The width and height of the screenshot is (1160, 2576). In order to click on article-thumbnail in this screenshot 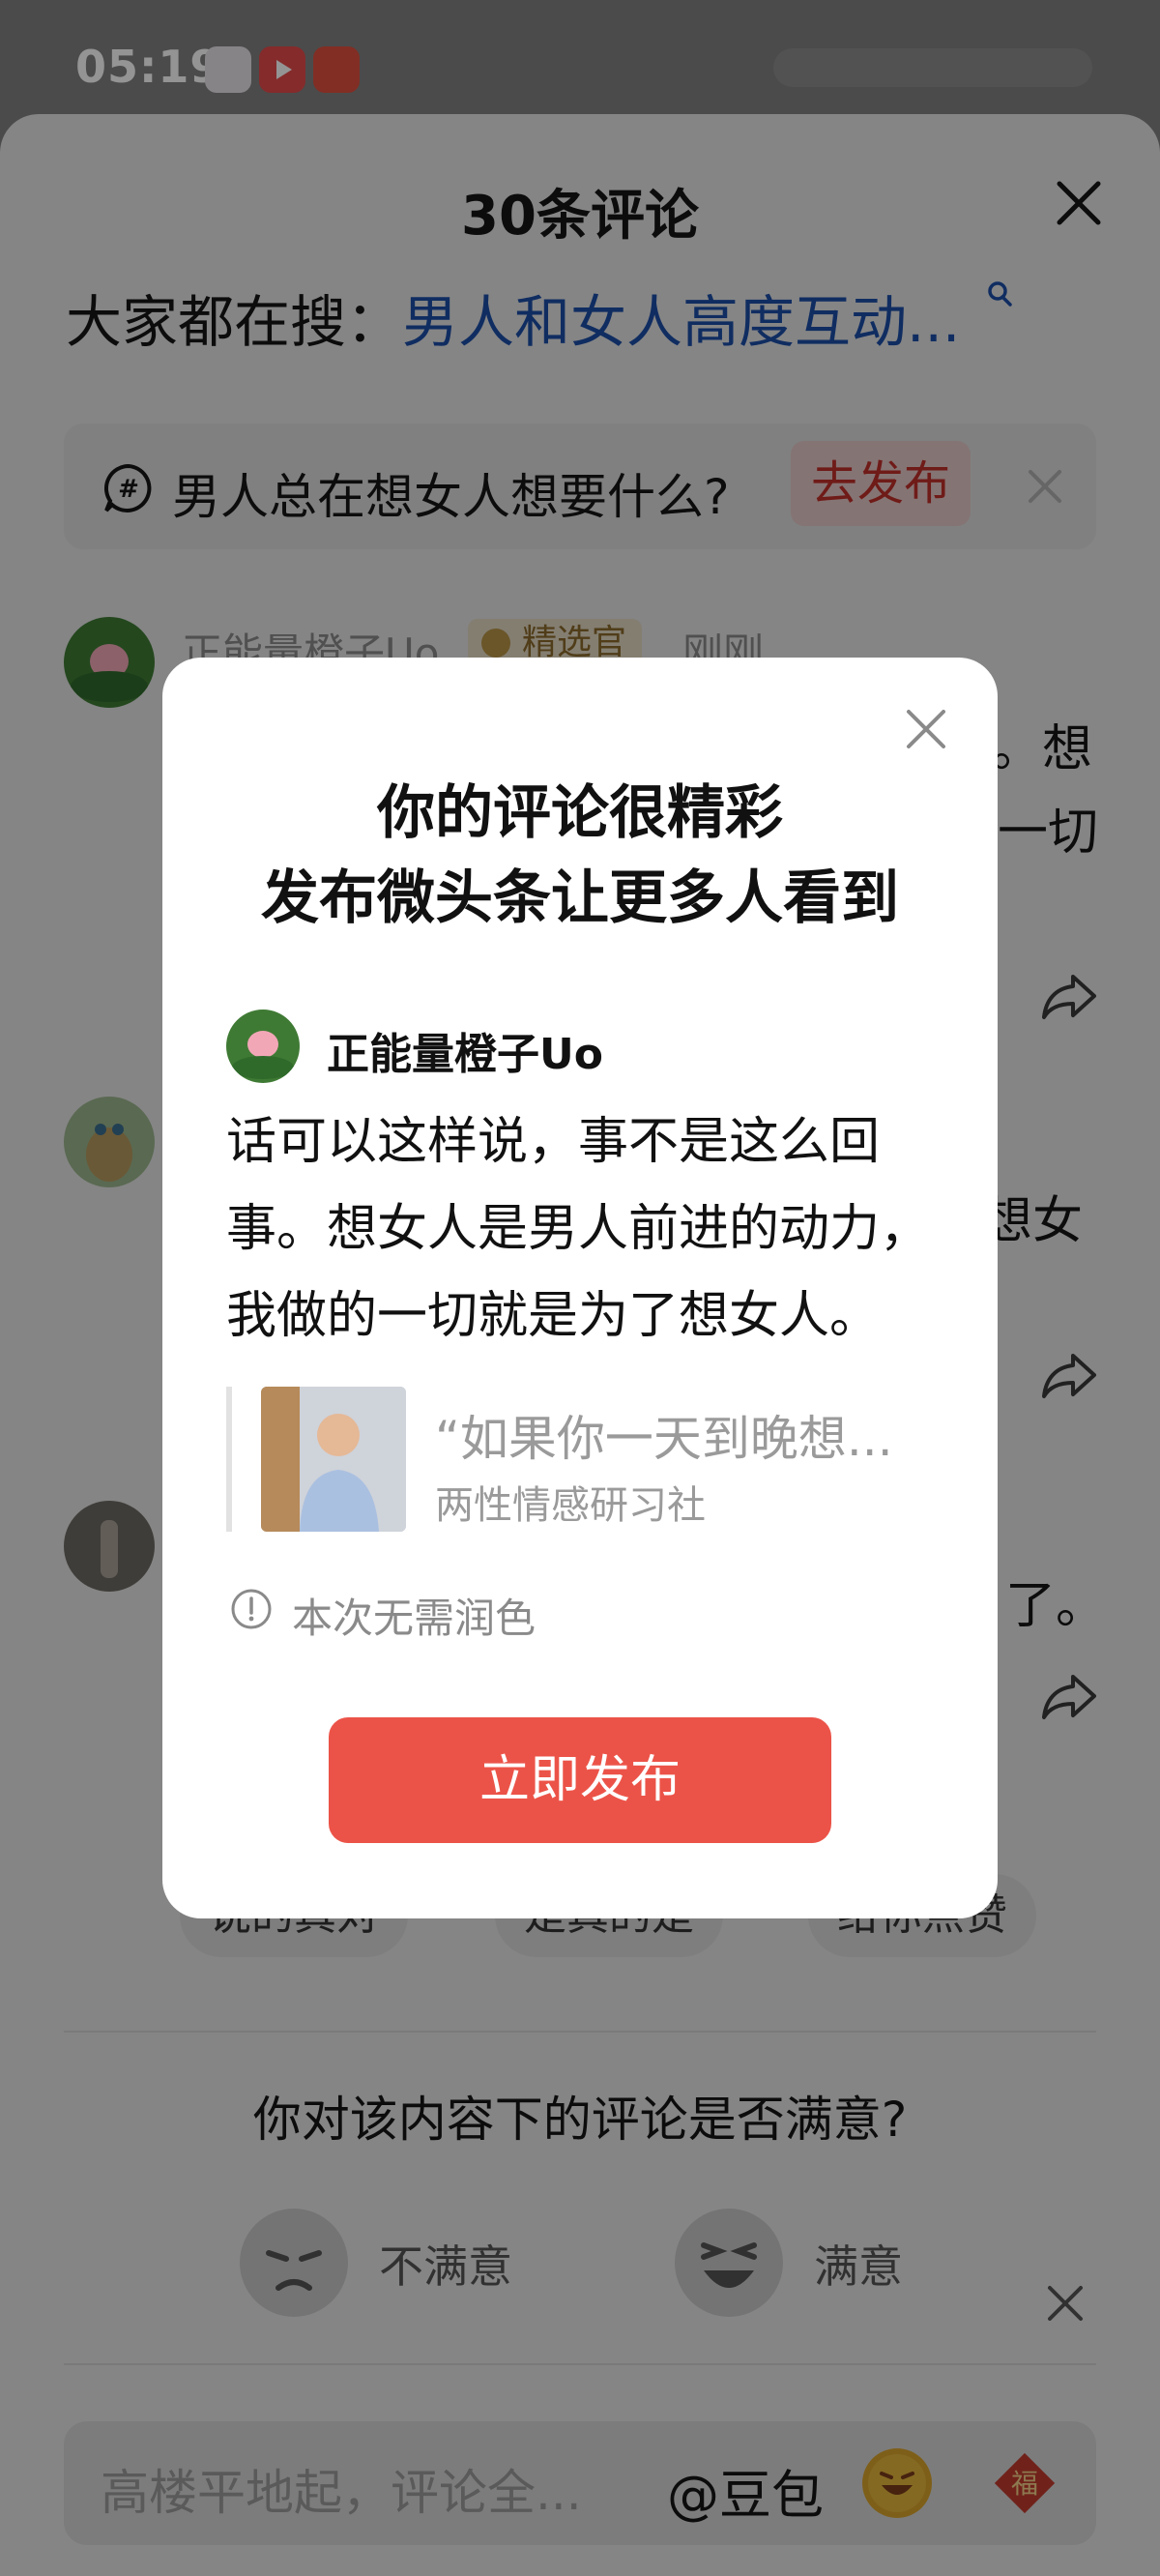, I will do `click(333, 1459)`.